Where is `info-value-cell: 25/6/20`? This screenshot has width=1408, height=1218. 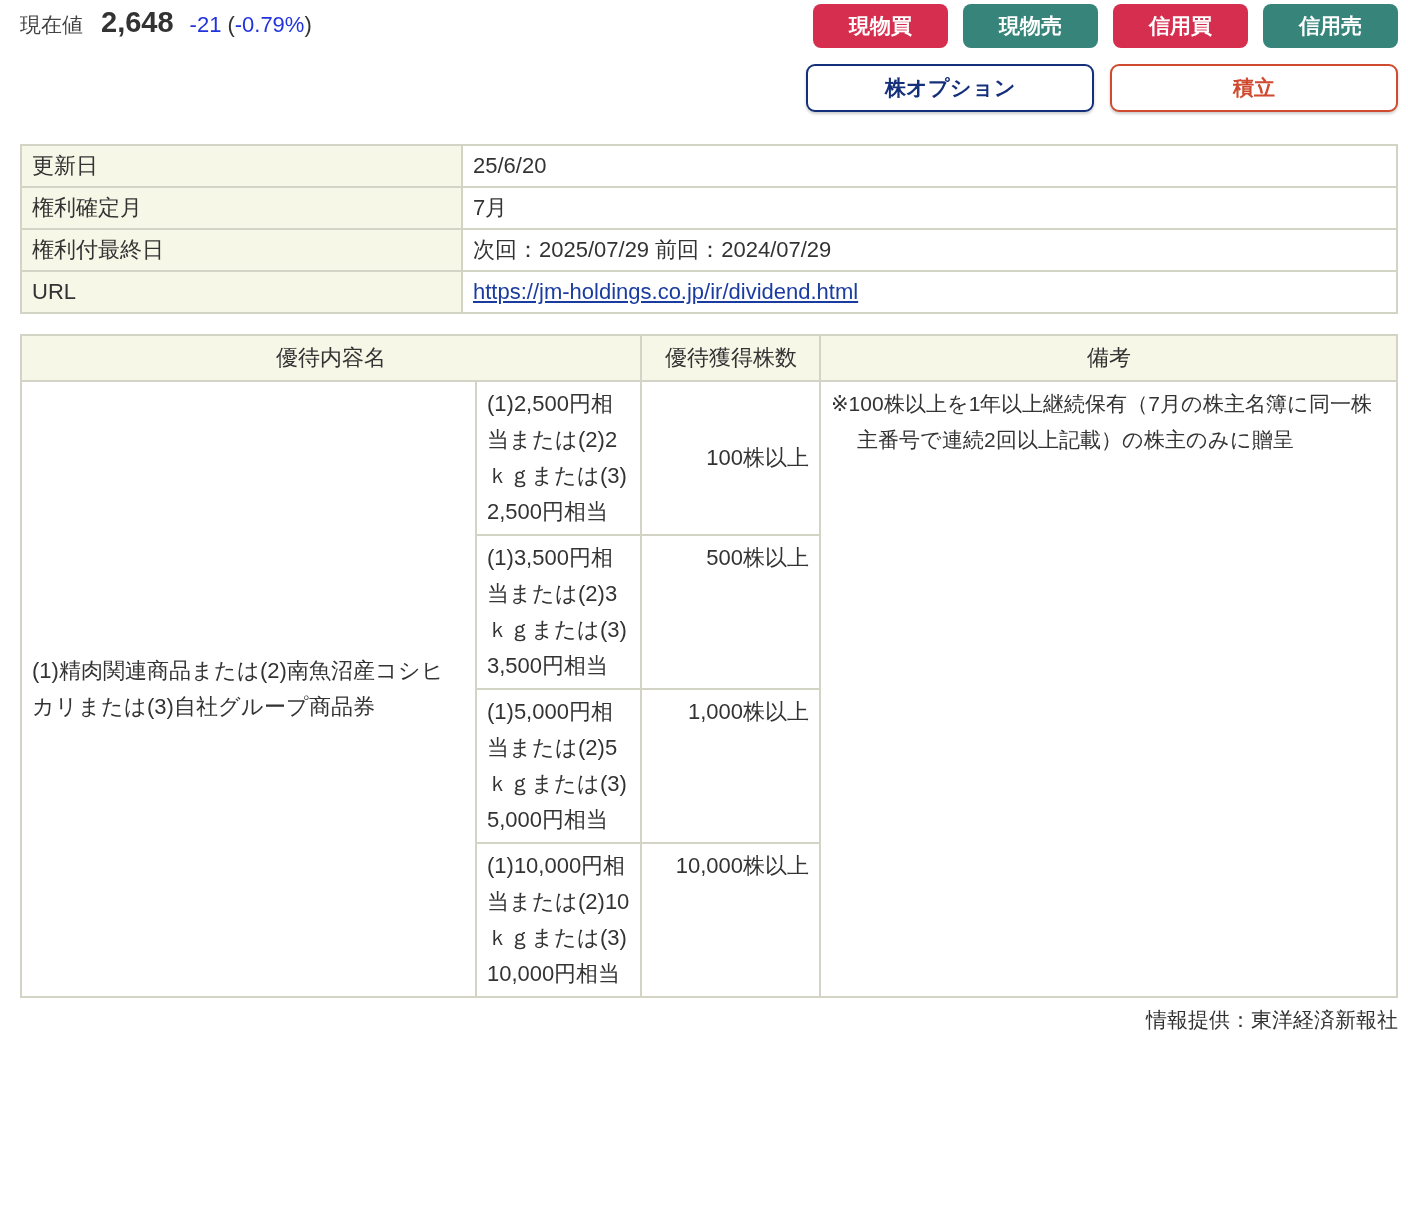 info-value-cell: 25/6/20 is located at coordinates (929, 166).